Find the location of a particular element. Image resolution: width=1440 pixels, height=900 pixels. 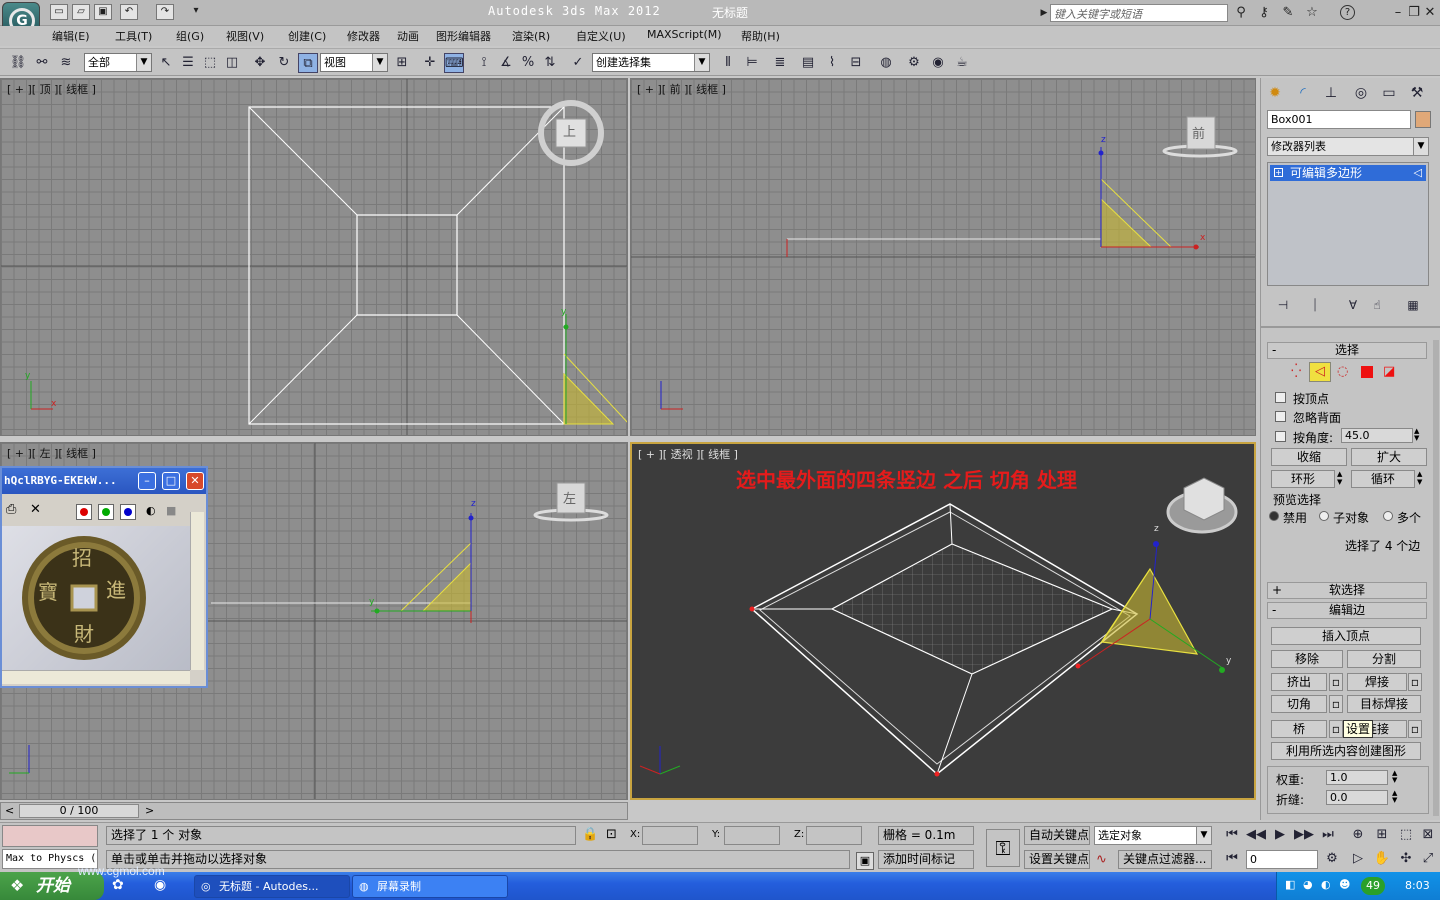

auto-key-button: 自动关键点 is located at coordinates (1057, 835).